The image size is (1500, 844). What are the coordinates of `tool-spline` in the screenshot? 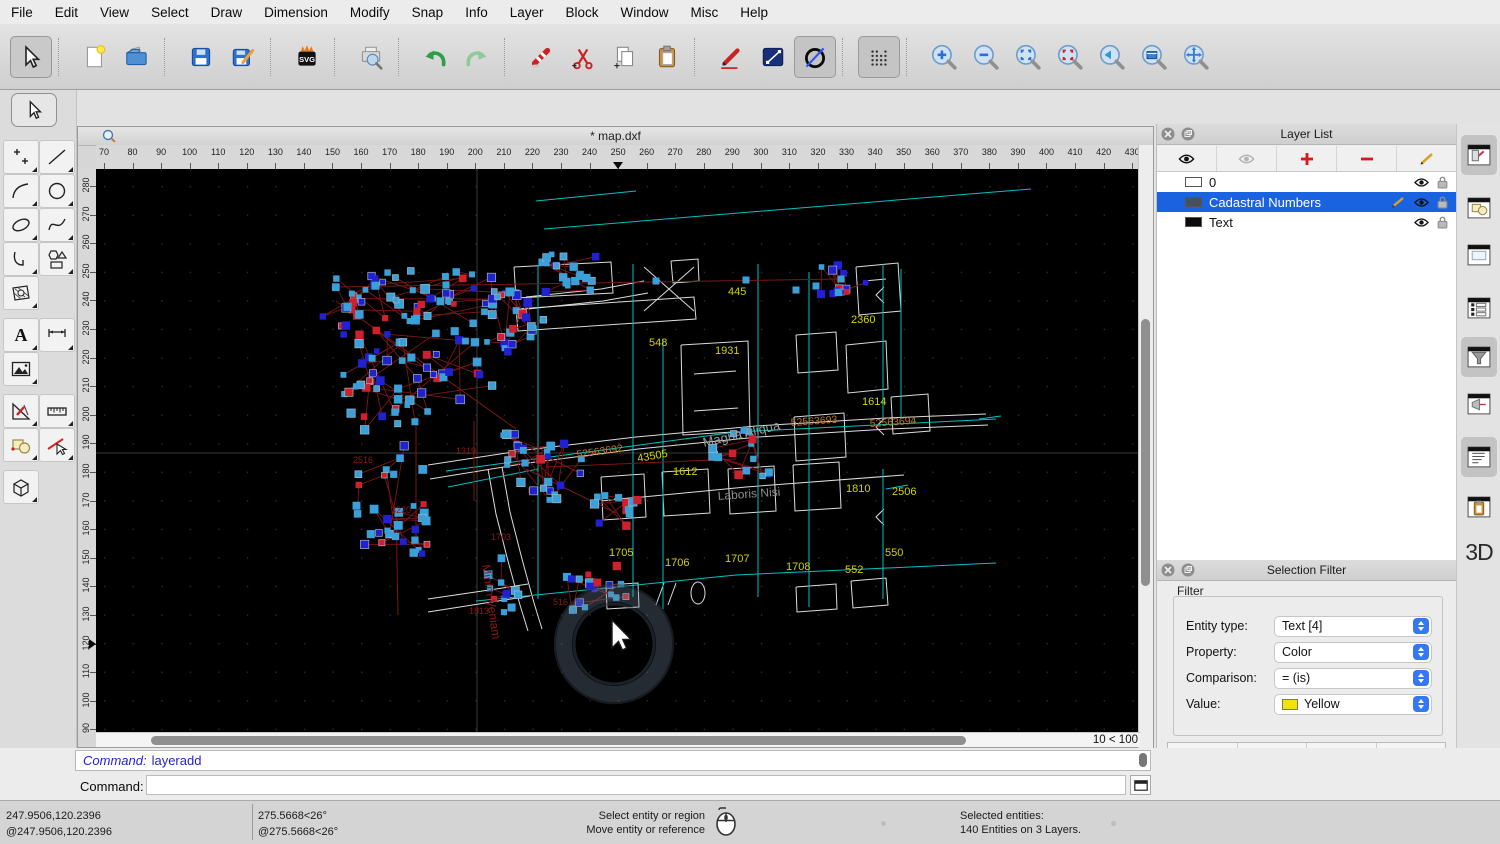 It's located at (57, 225).